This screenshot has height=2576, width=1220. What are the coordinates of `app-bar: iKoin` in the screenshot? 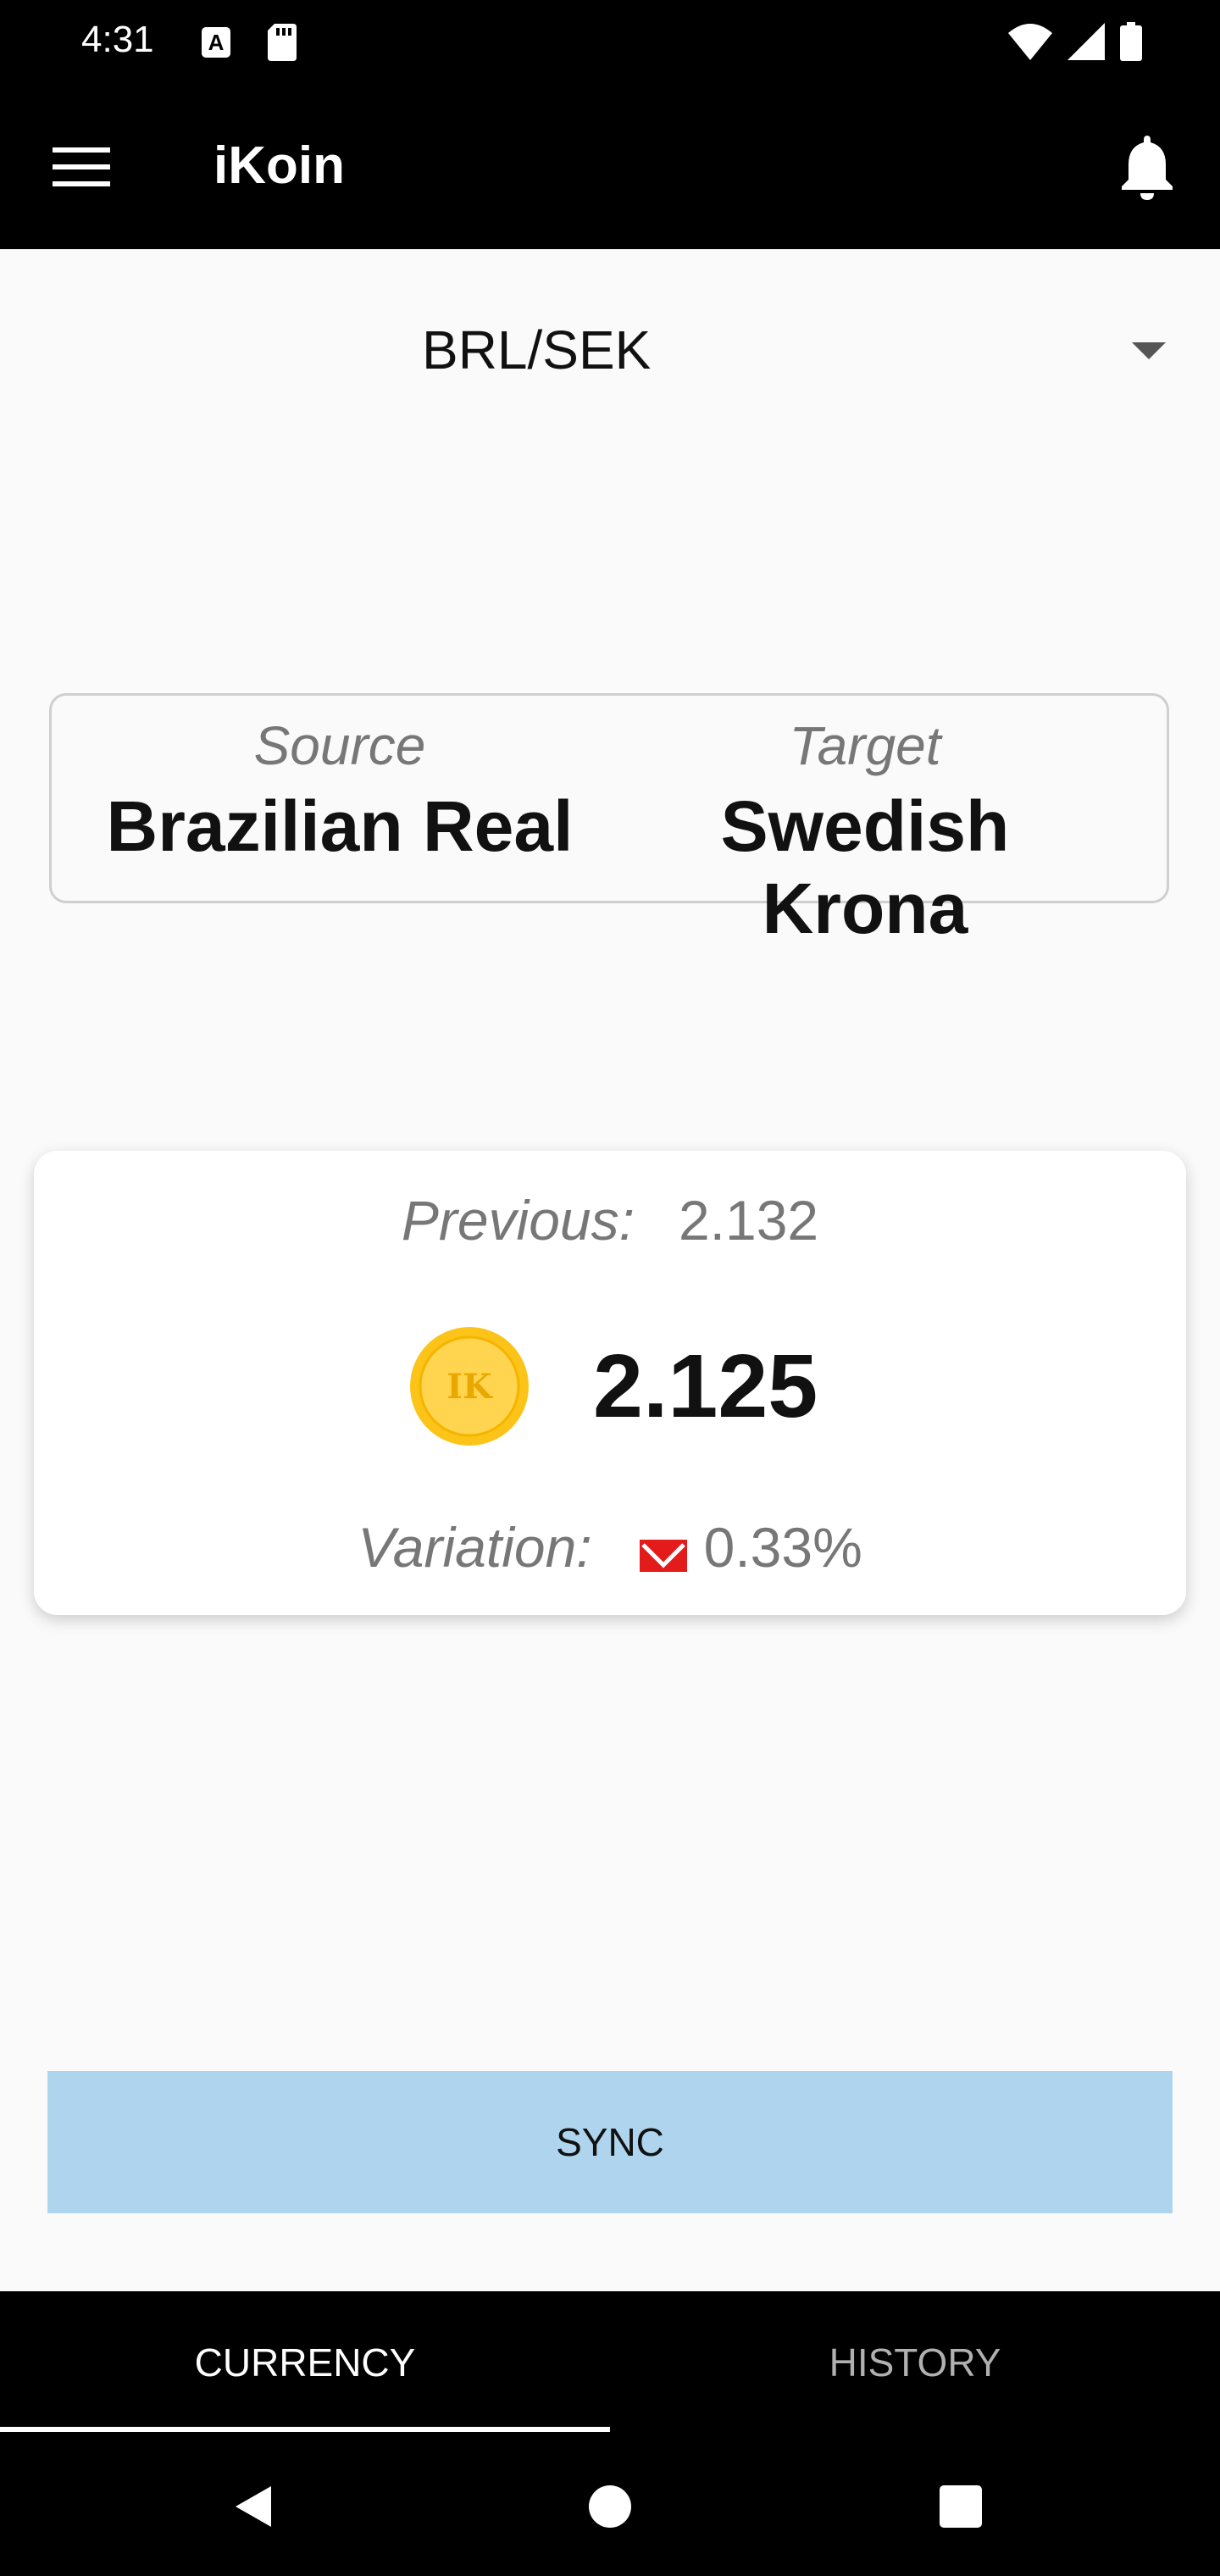 It's located at (610, 167).